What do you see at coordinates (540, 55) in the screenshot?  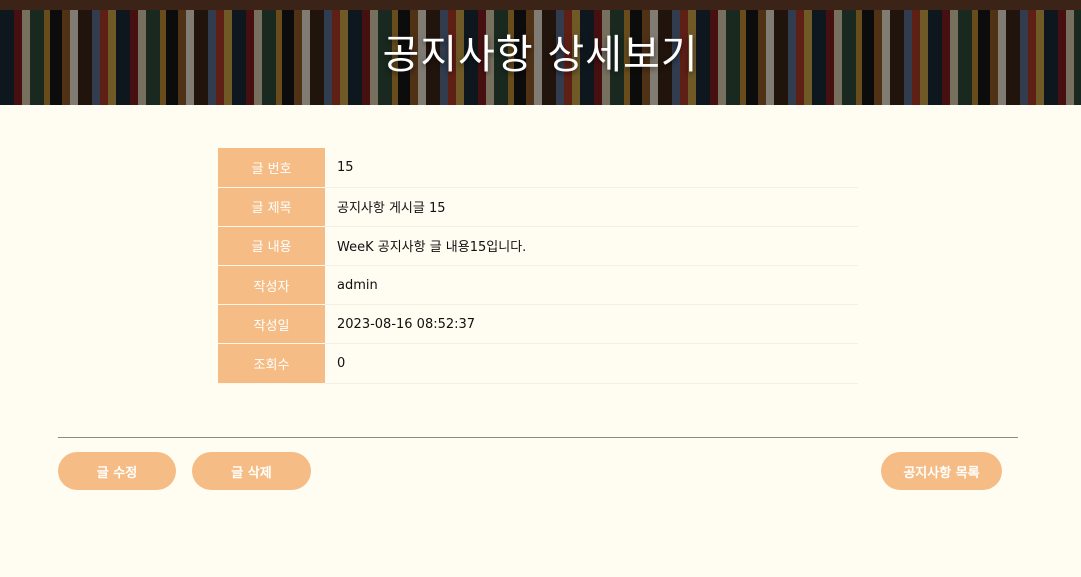 I see `page-title: 공지사항 상세보기` at bounding box center [540, 55].